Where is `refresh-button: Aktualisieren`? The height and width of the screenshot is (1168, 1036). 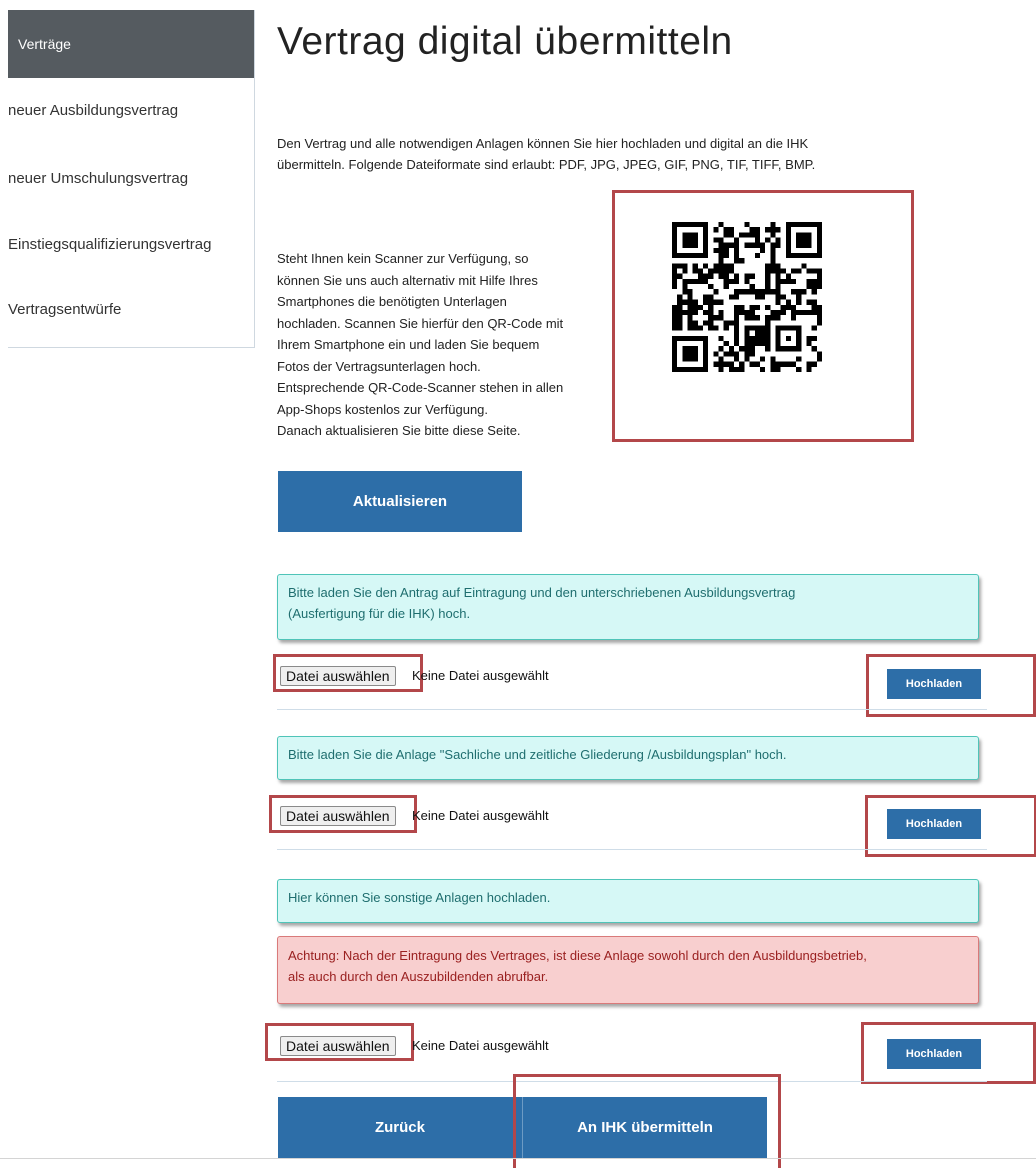 refresh-button: Aktualisieren is located at coordinates (400, 501).